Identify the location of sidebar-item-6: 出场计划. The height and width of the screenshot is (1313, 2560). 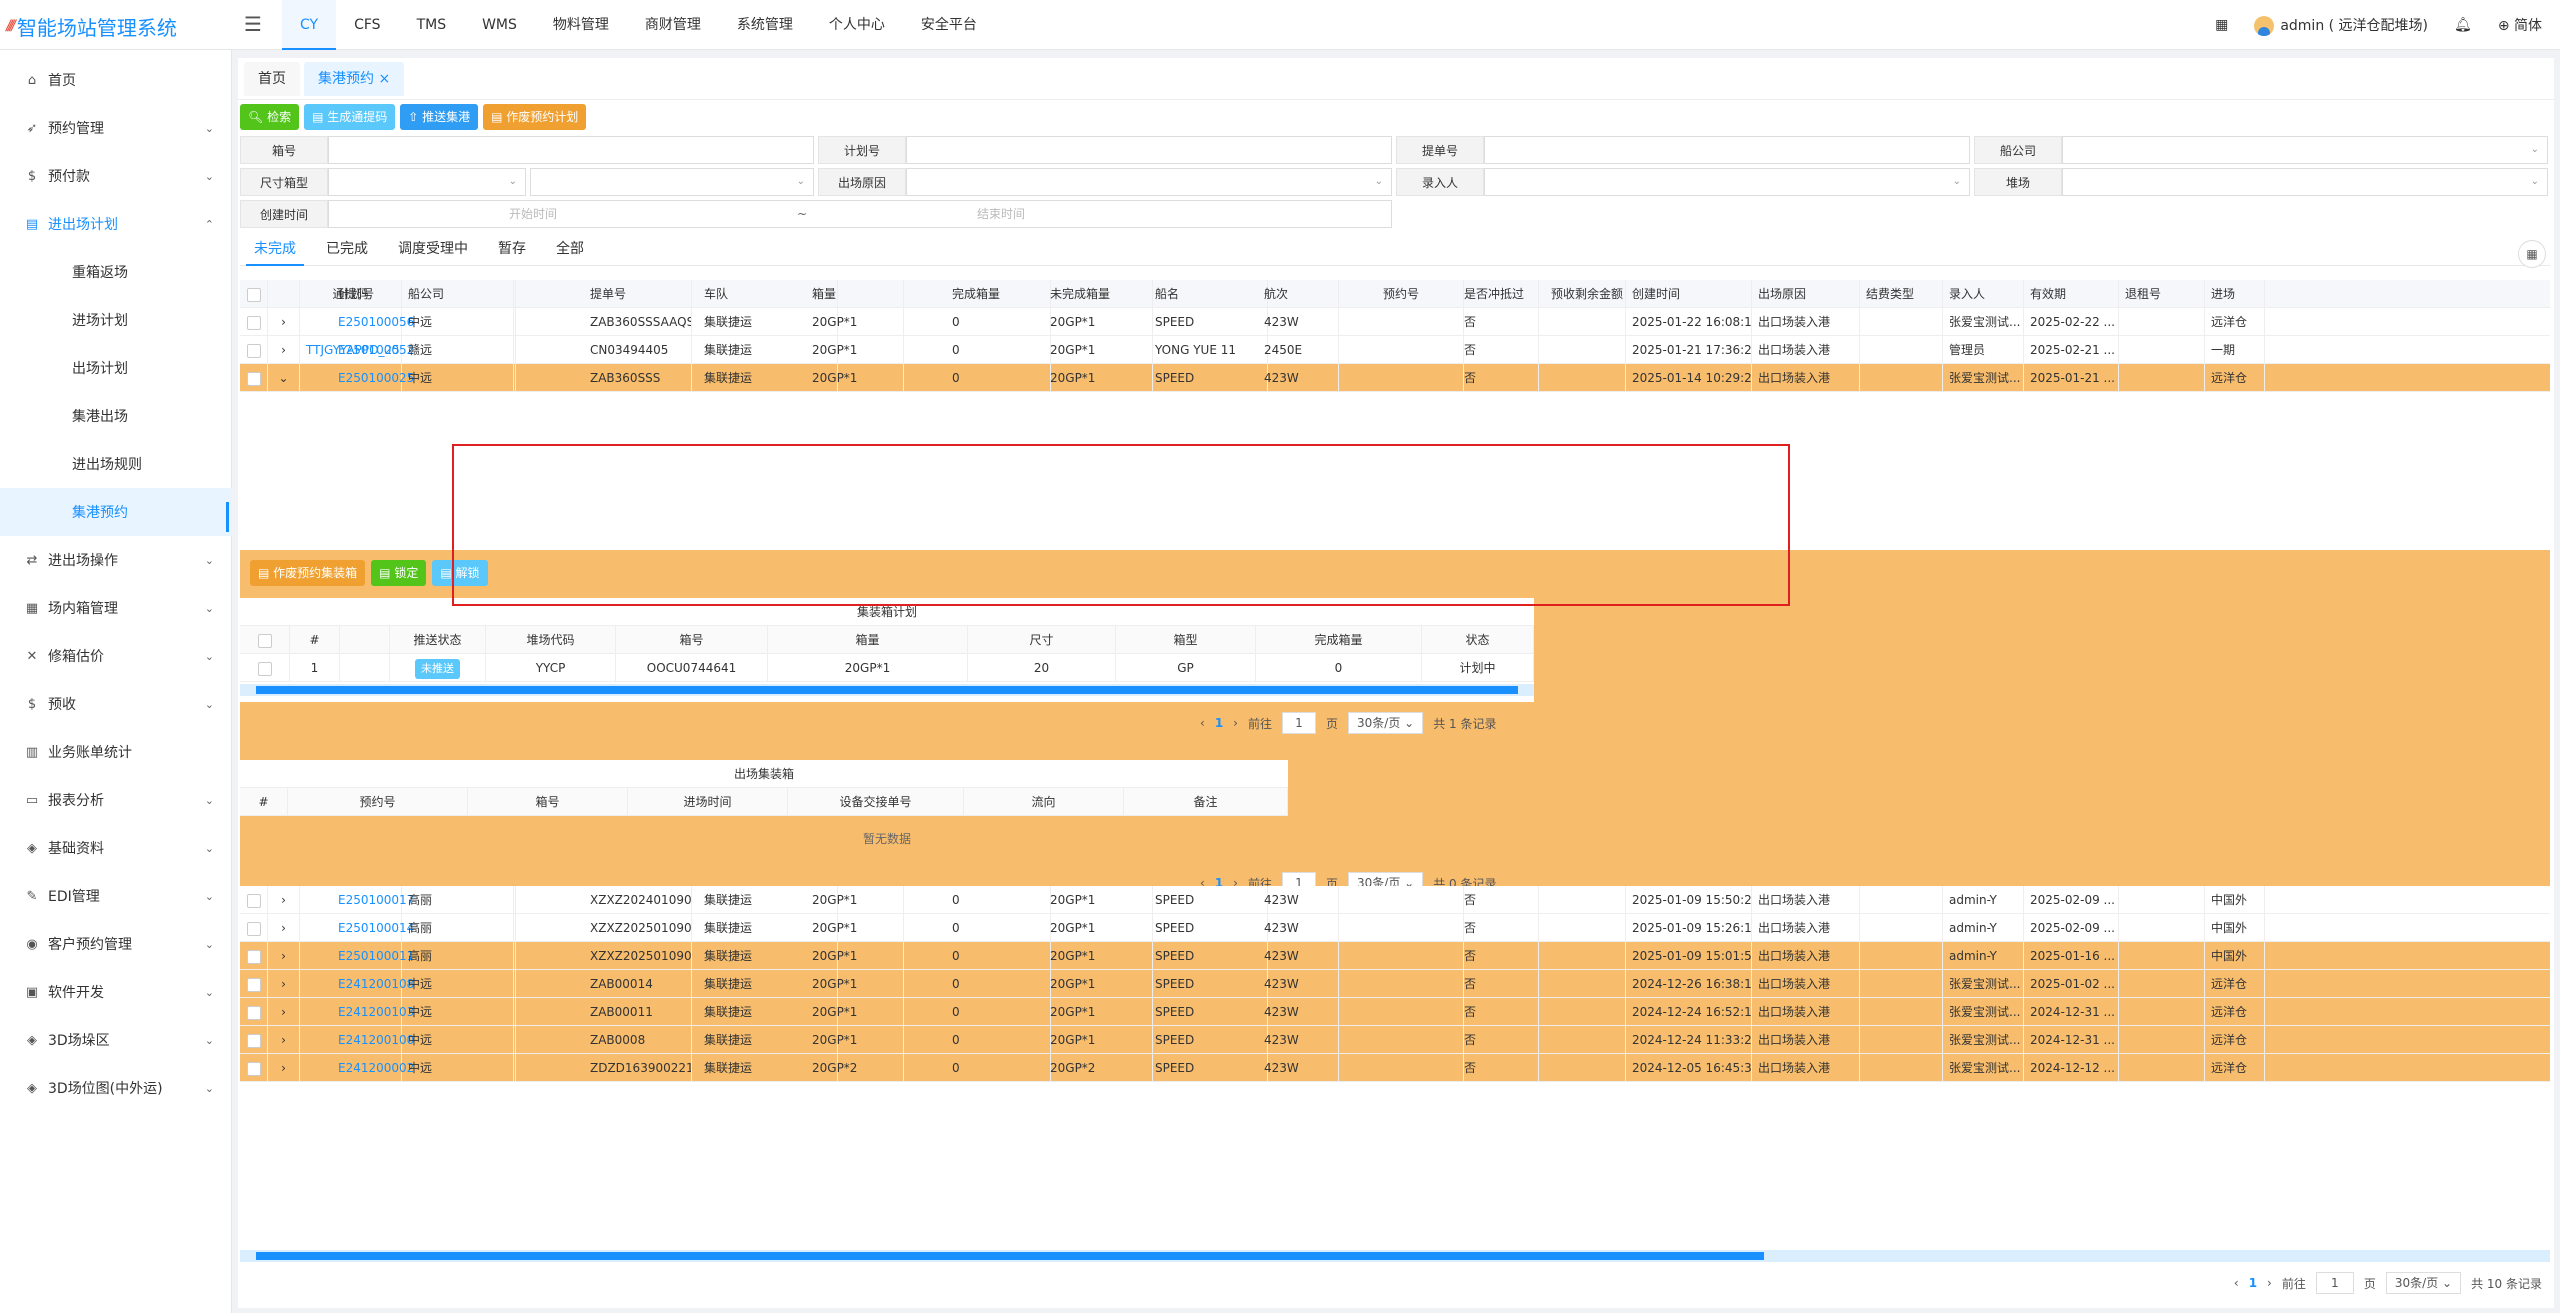
(116, 368).